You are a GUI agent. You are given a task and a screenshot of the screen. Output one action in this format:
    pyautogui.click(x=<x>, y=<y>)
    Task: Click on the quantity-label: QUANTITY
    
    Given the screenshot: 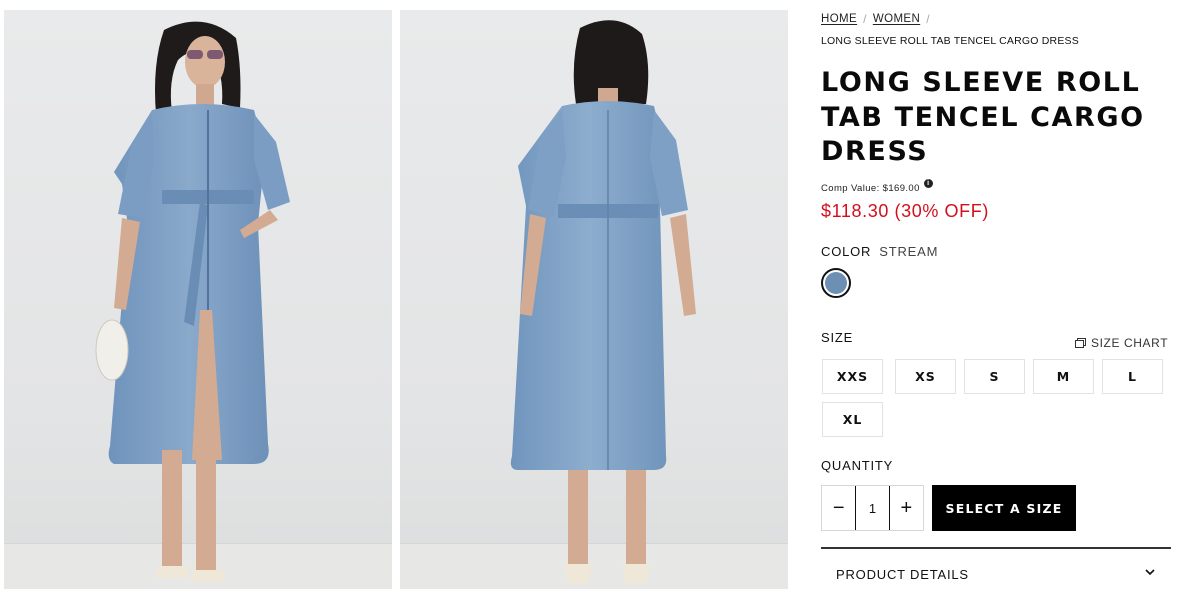 What is the action you would take?
    pyautogui.click(x=857, y=465)
    